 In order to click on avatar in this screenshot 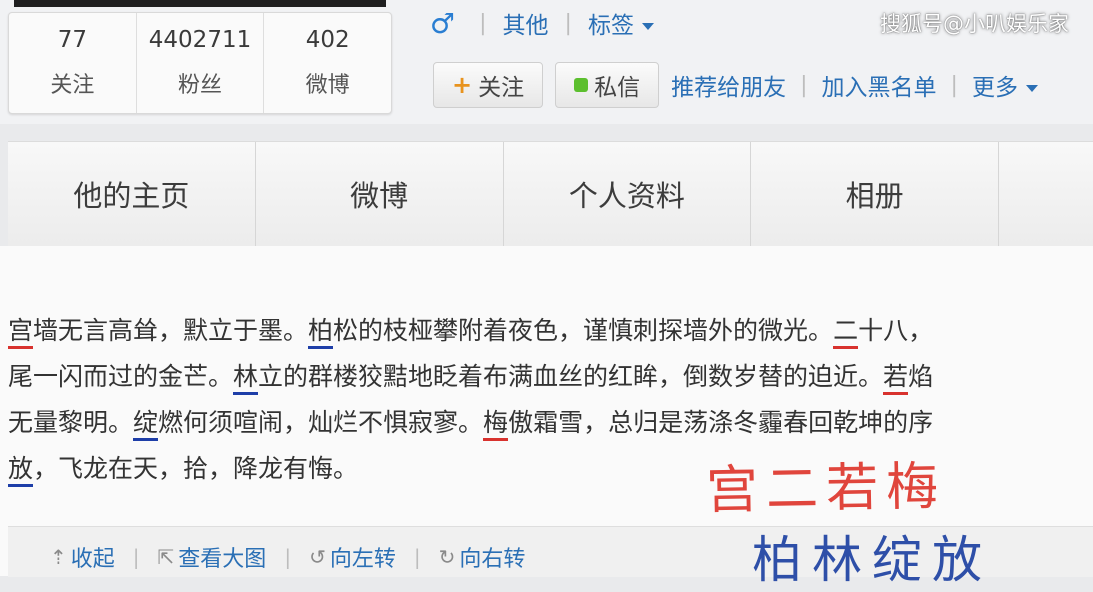, I will do `click(200, 3)`.